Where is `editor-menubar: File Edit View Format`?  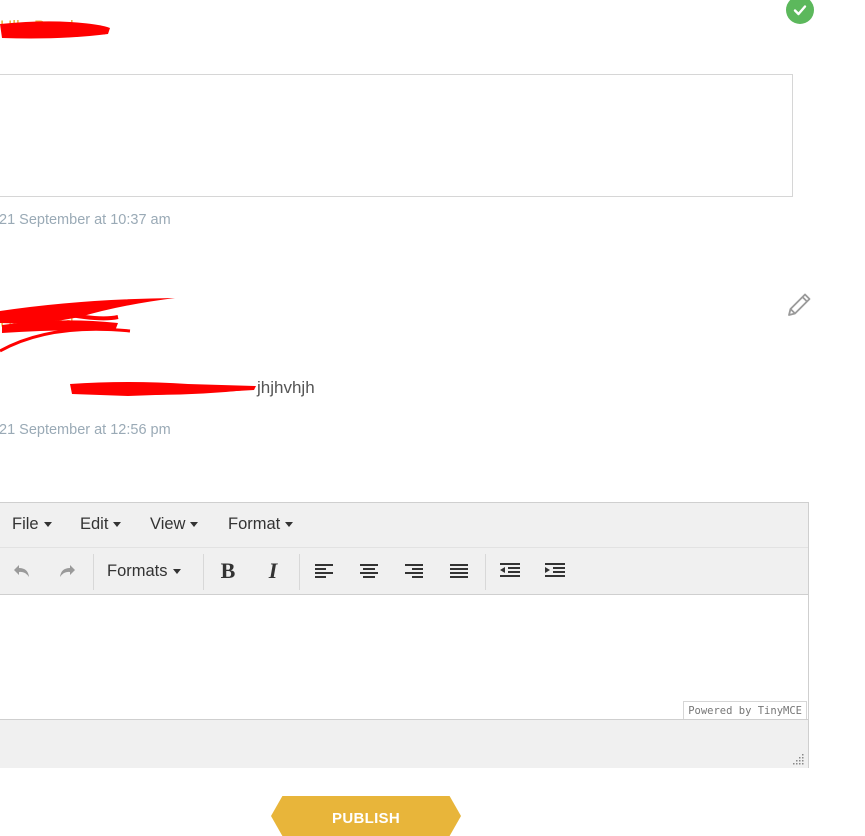
editor-menubar: File Edit View Format is located at coordinates (404, 525).